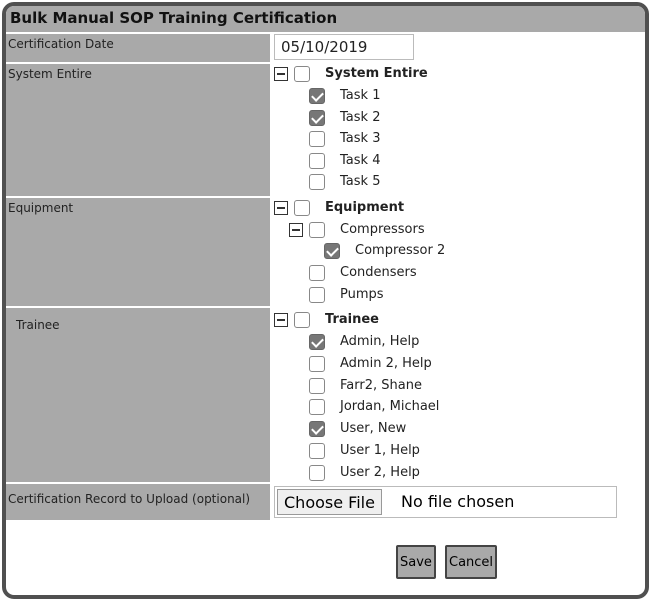  I want to click on save-button: Save, so click(416, 562).